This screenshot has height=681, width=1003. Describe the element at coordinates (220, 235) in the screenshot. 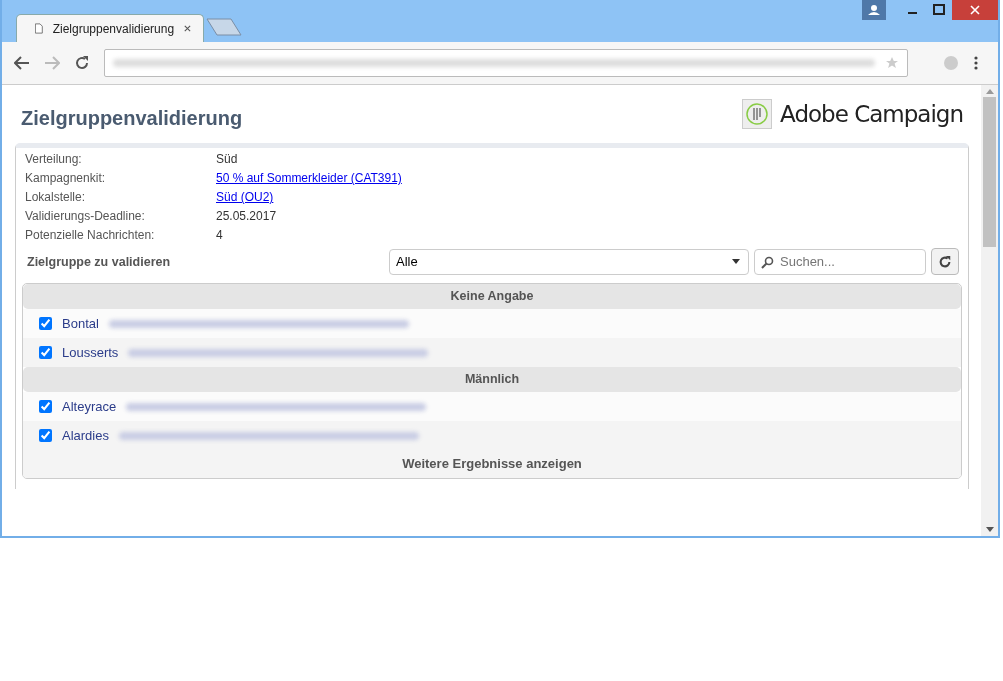

I see `field-value: 4` at that location.